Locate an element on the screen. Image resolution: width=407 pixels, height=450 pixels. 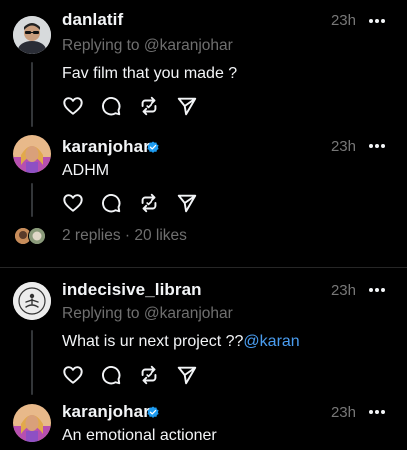
username: indecisive_libran is located at coordinates (132, 290).